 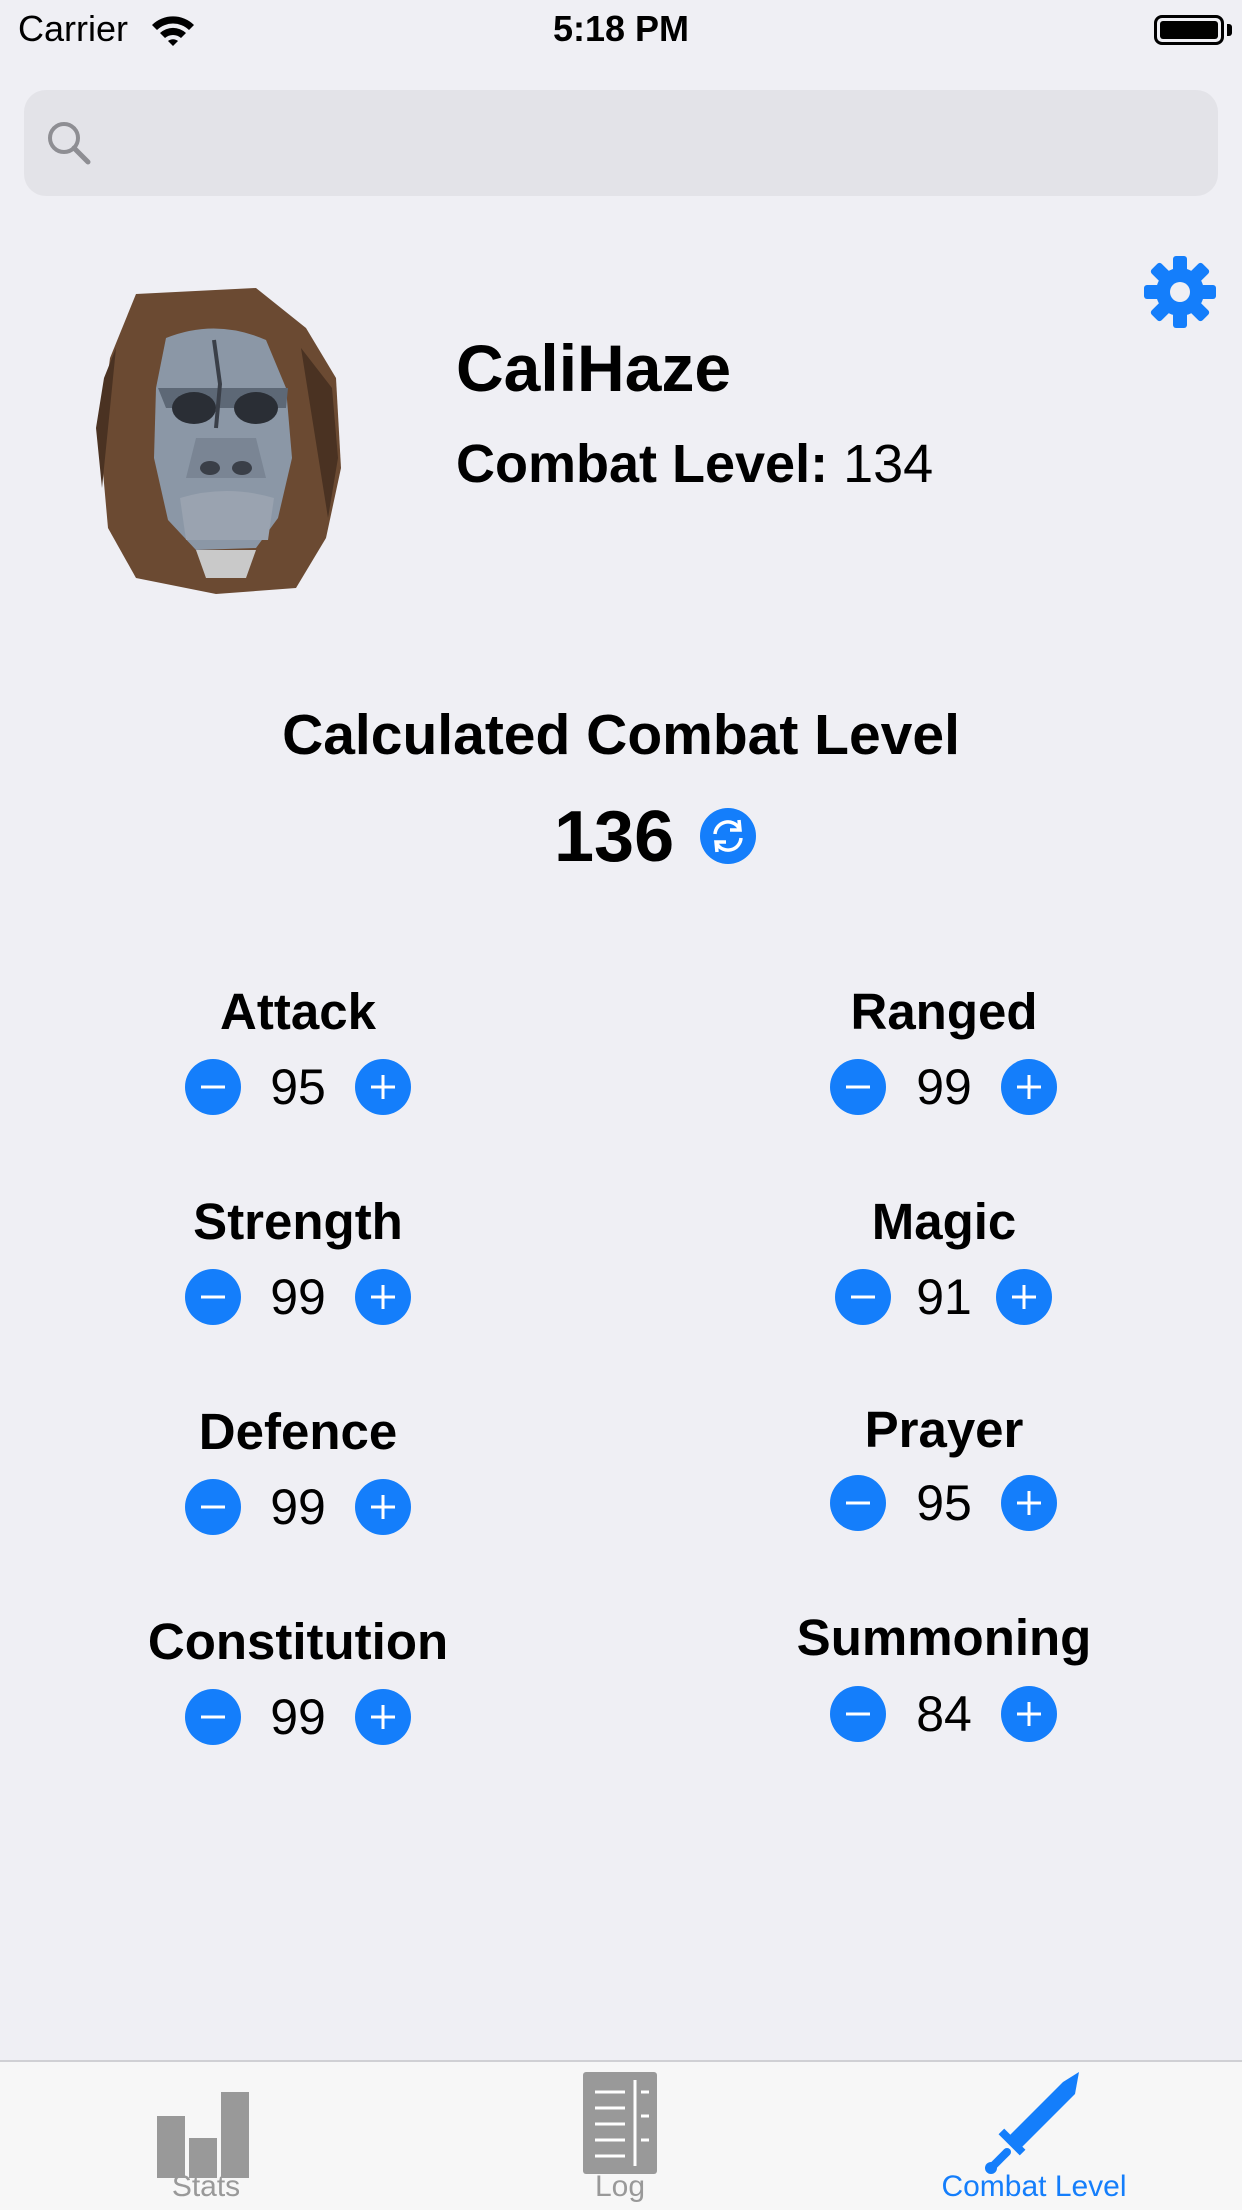 I want to click on calculated-combat-value: 136, so click(x=614, y=837).